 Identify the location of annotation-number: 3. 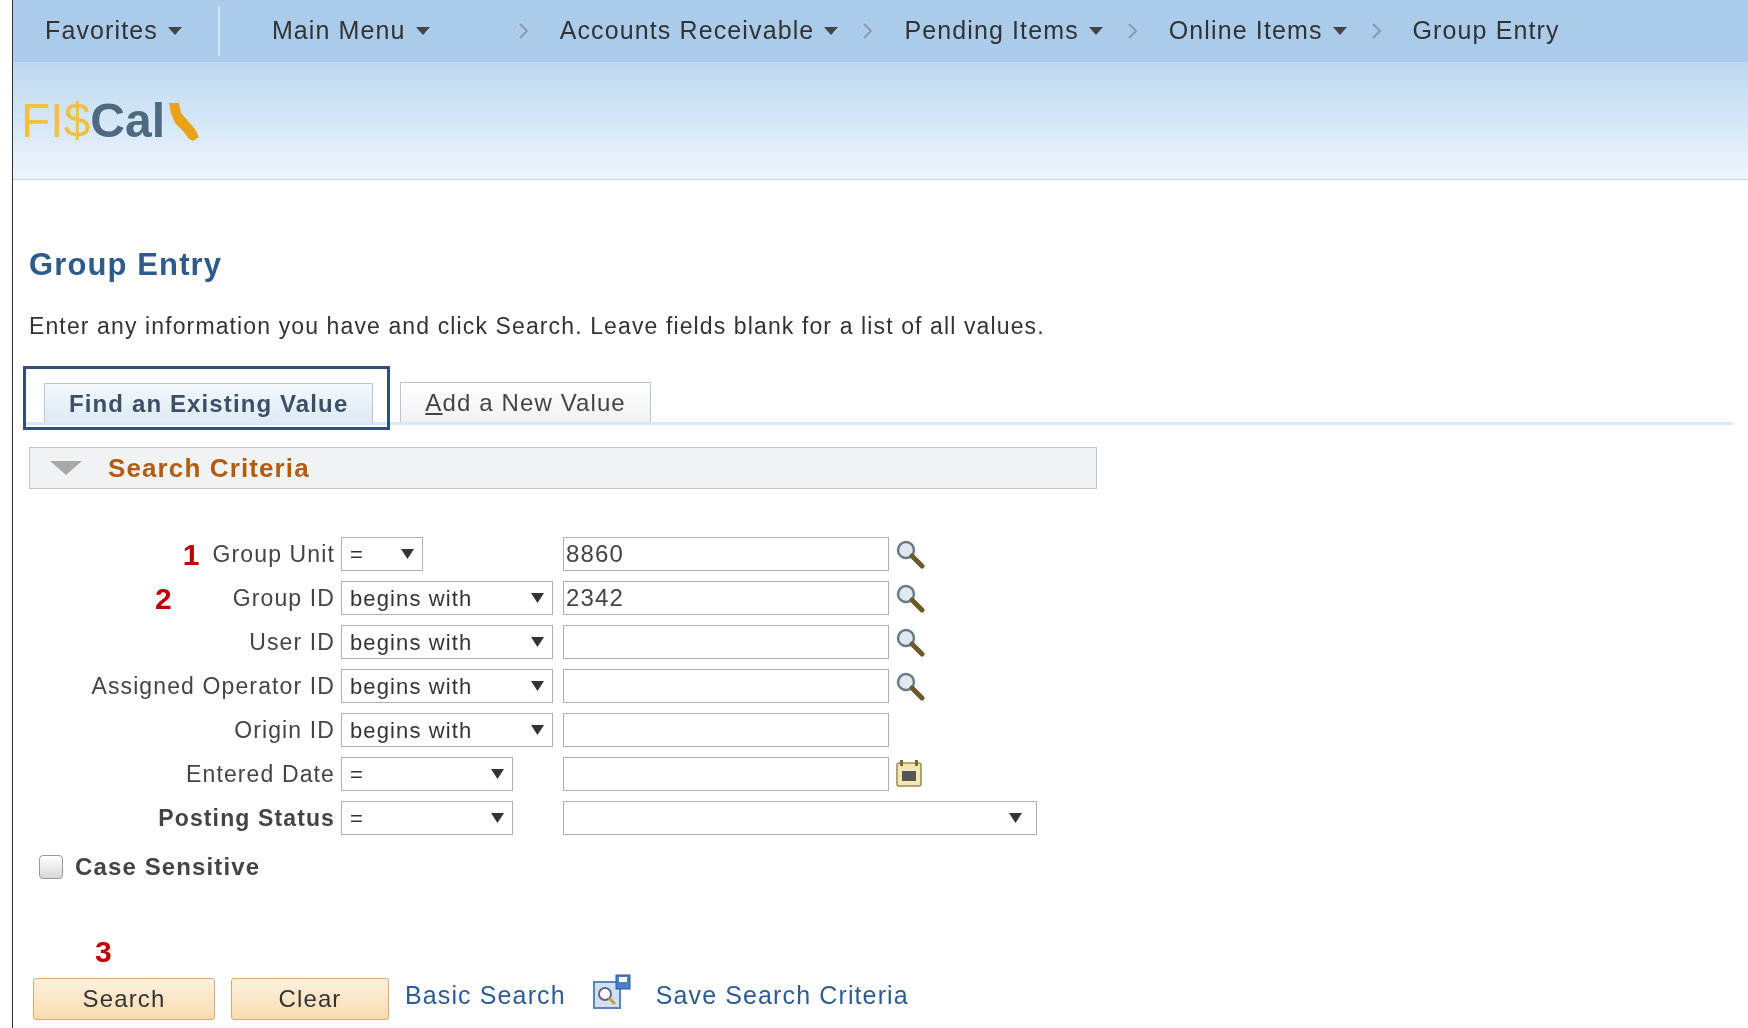
(104, 952).